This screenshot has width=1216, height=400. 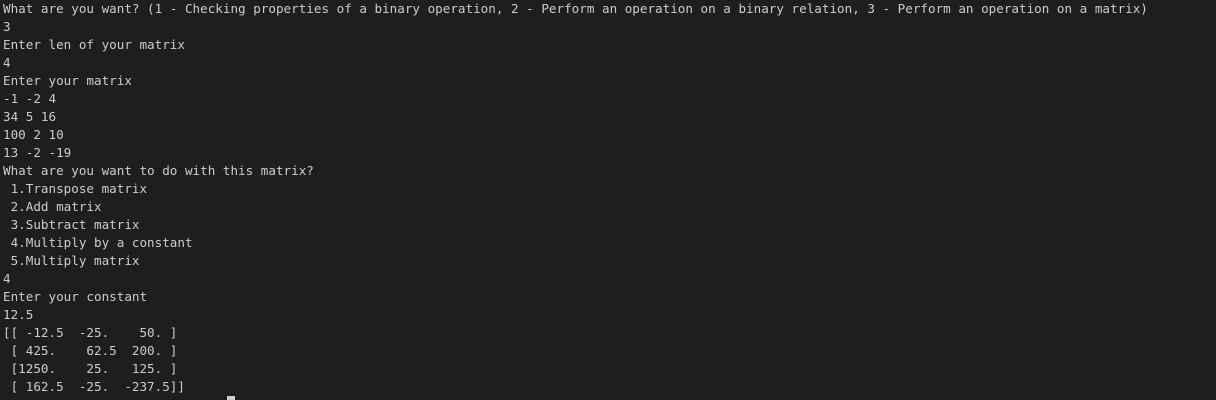 I want to click on terminal-line-option-multiply-matrix: 5.Multiply matrix, so click(x=71, y=260).